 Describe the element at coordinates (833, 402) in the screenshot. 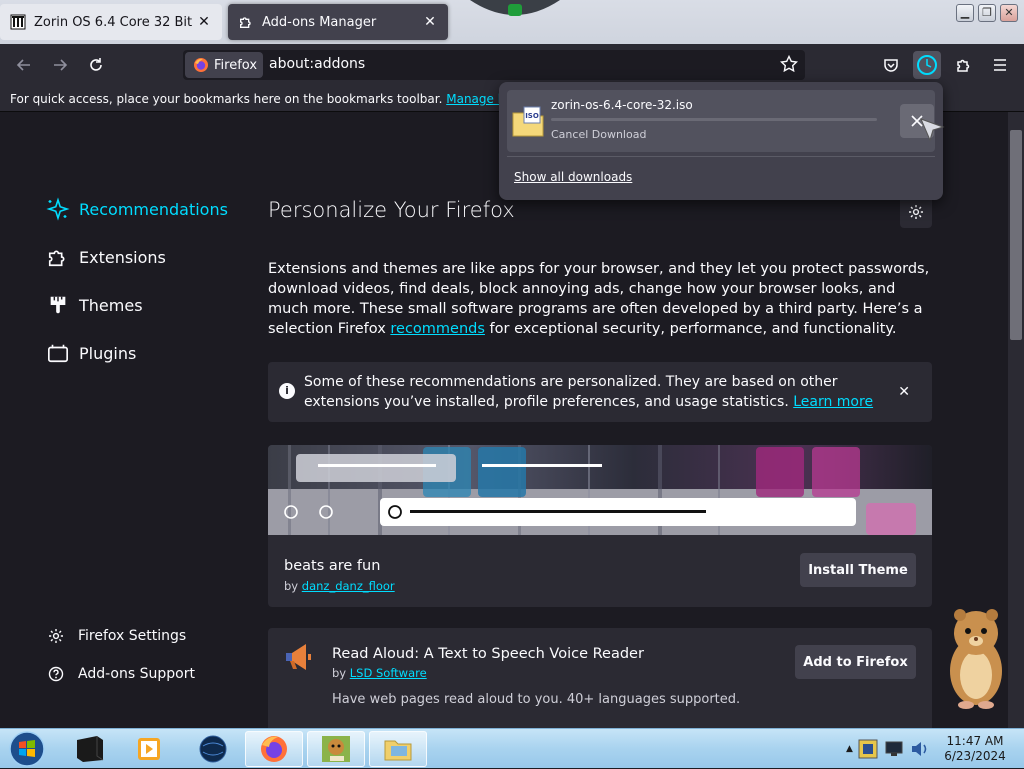

I see `learn-more-link: Learn more` at that location.